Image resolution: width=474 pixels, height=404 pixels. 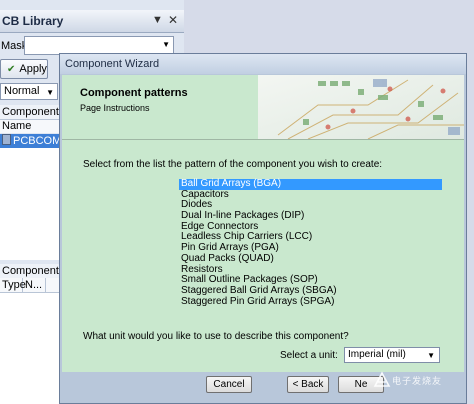 What do you see at coordinates (361, 107) in the screenshot?
I see `pcb-header-image` at bounding box center [361, 107].